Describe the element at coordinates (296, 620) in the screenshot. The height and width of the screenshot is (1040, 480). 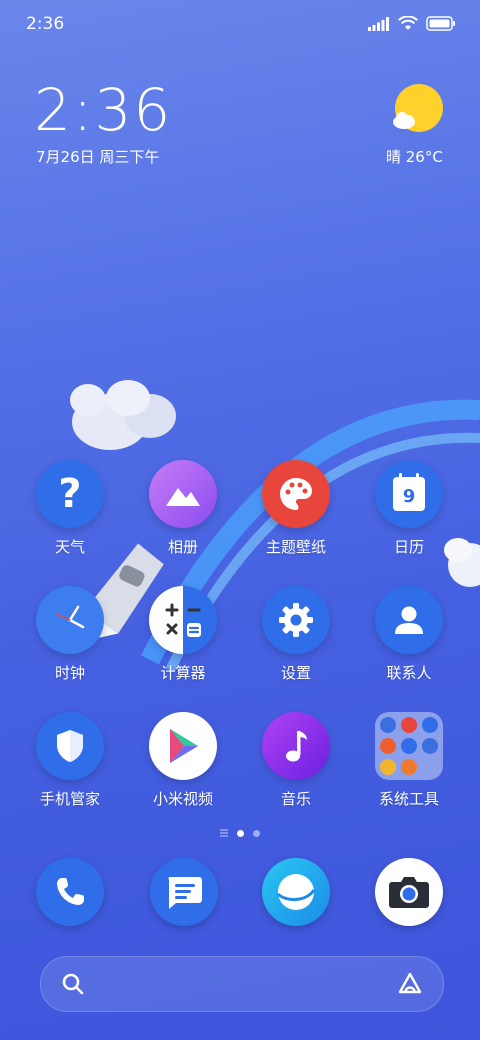
I see `gear-icon` at that location.